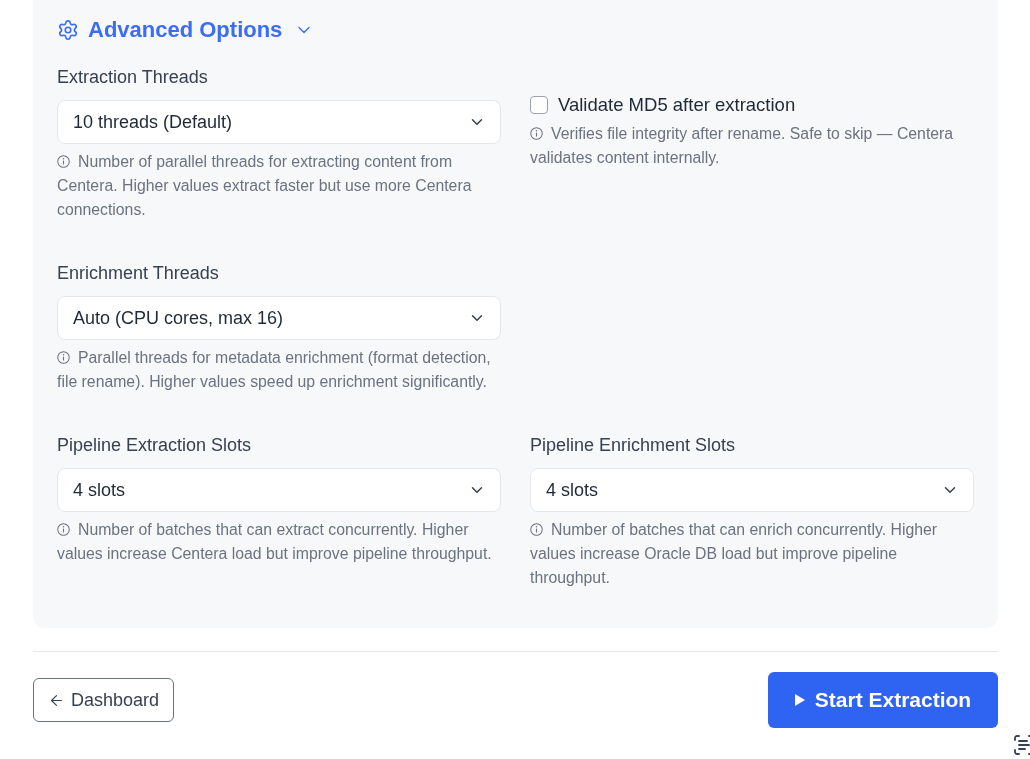 This screenshot has height=759, width=1030. I want to click on field-label: Pipeline Extraction Slots, so click(155, 445).